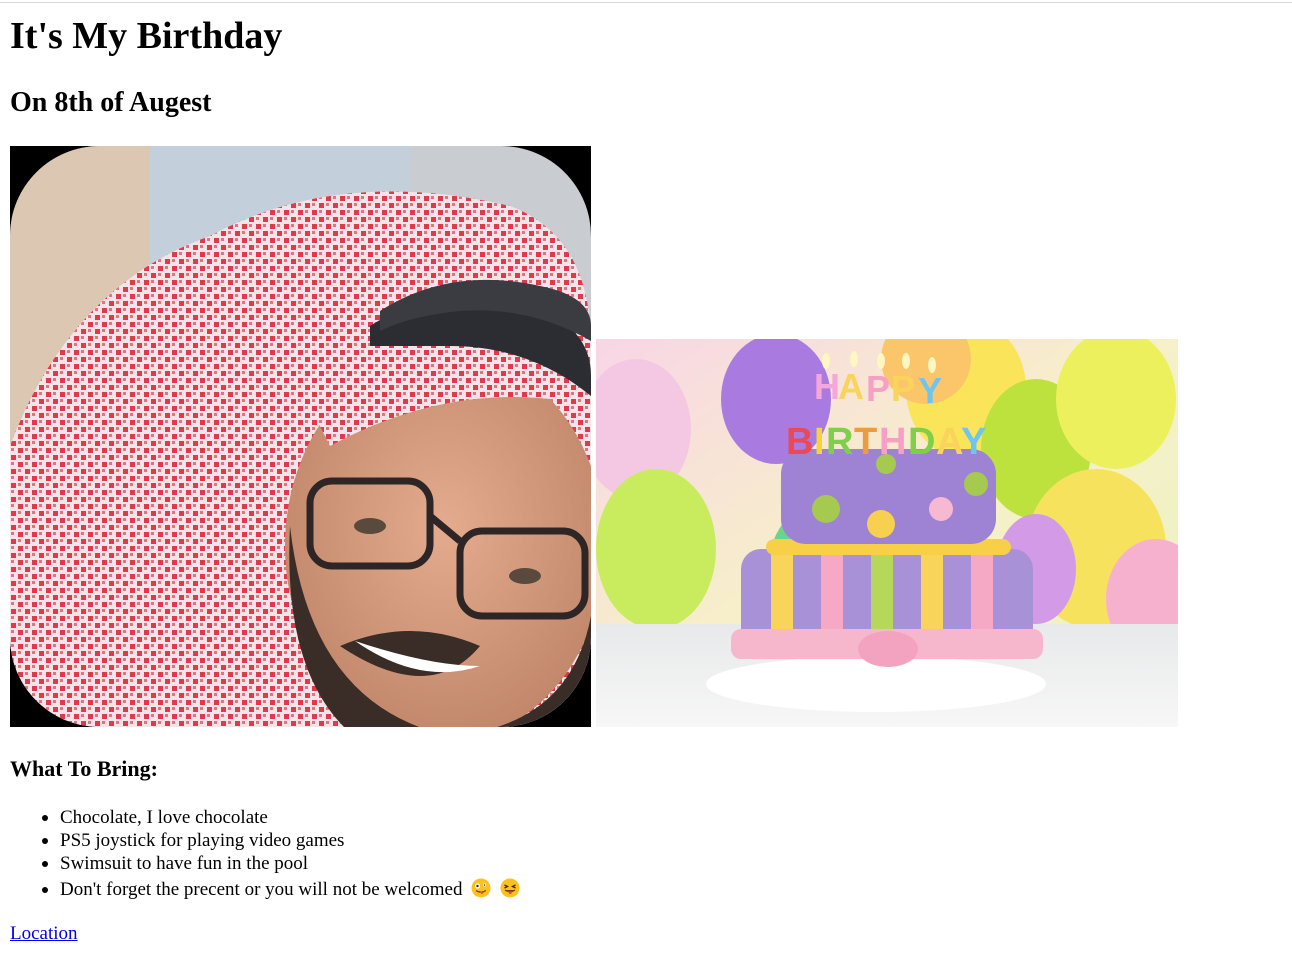  I want to click on svg-text: B, so click(799, 442).